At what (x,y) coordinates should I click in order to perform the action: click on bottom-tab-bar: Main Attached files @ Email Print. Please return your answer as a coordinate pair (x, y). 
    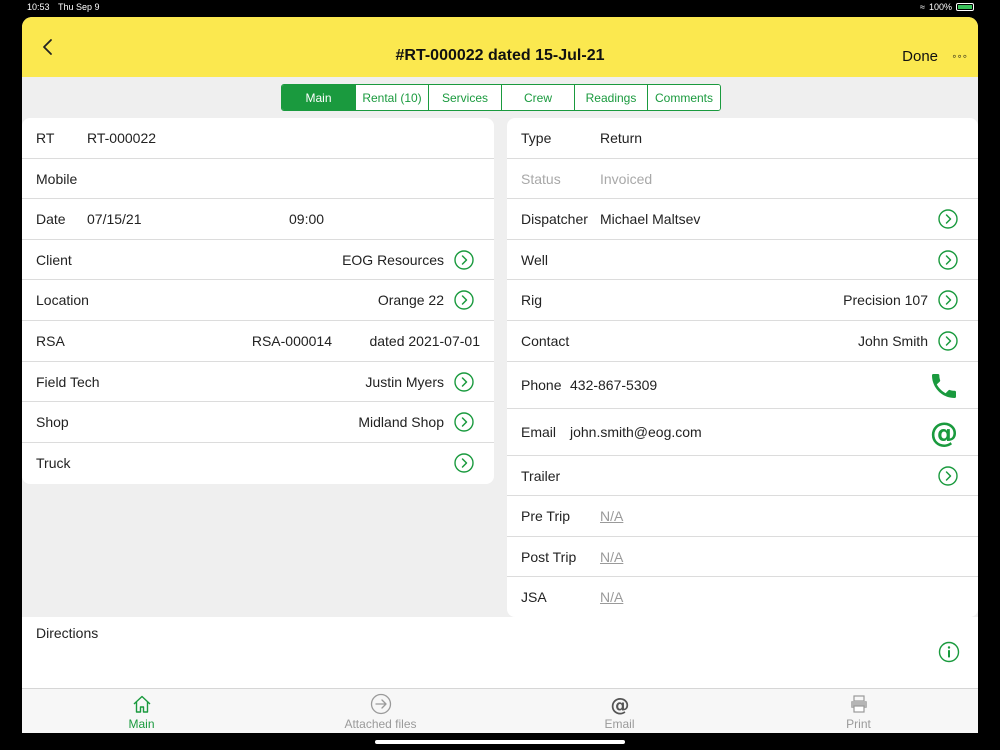
    Looking at the image, I should click on (500, 710).